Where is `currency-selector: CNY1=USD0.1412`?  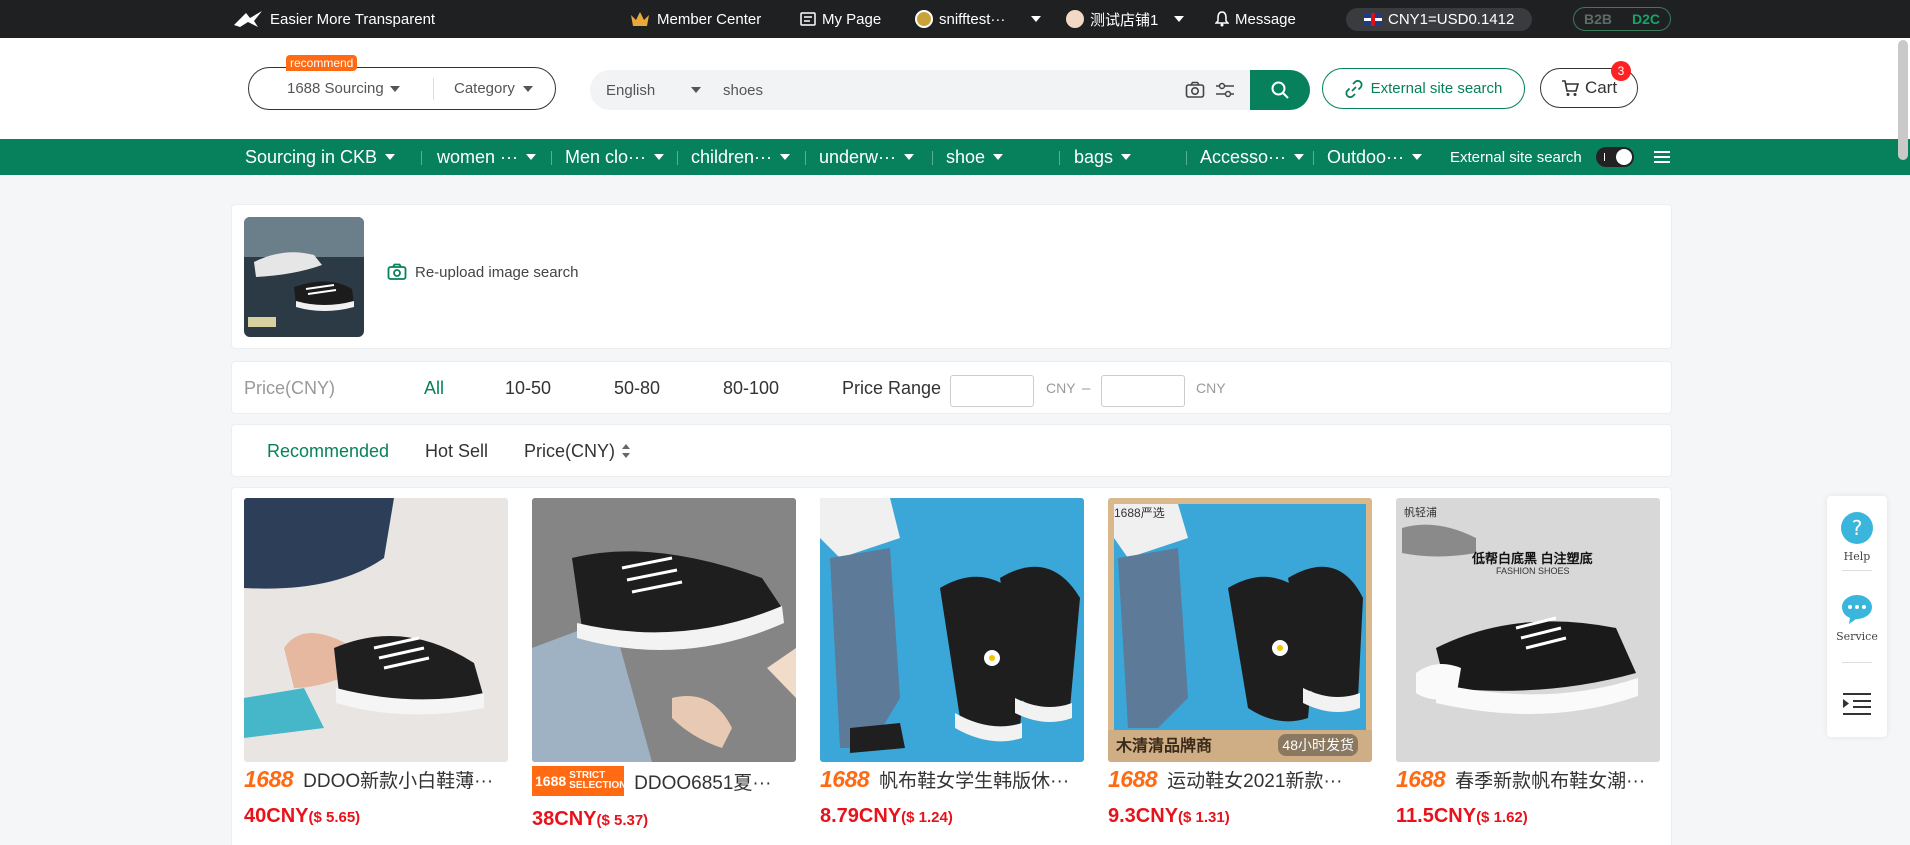
currency-selector: CNY1=USD0.1412 is located at coordinates (1439, 19).